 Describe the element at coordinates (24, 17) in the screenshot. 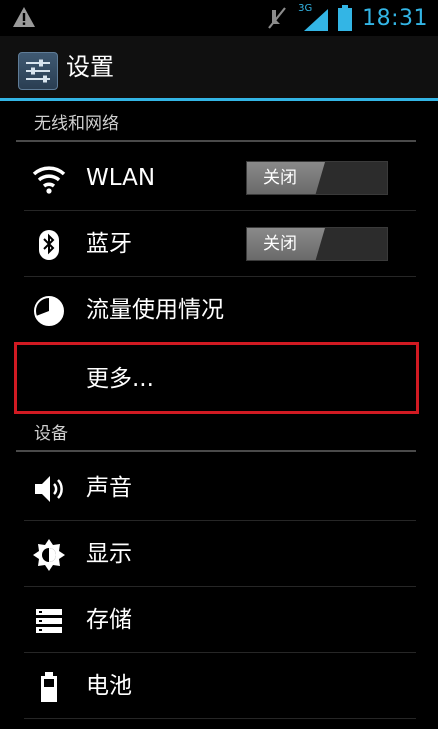

I see `warning-icon` at that location.